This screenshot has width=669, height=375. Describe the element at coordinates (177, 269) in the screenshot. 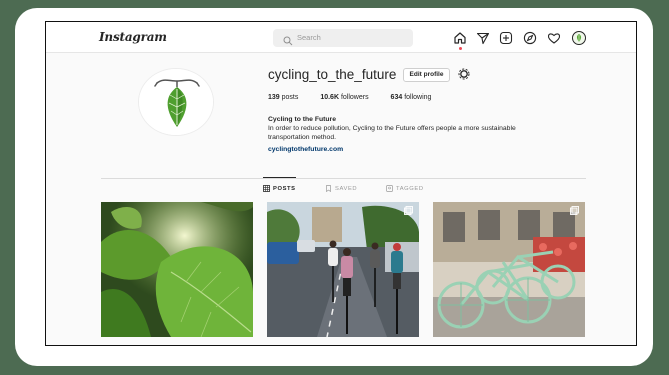

I see `post-thumbnail-leaves` at that location.